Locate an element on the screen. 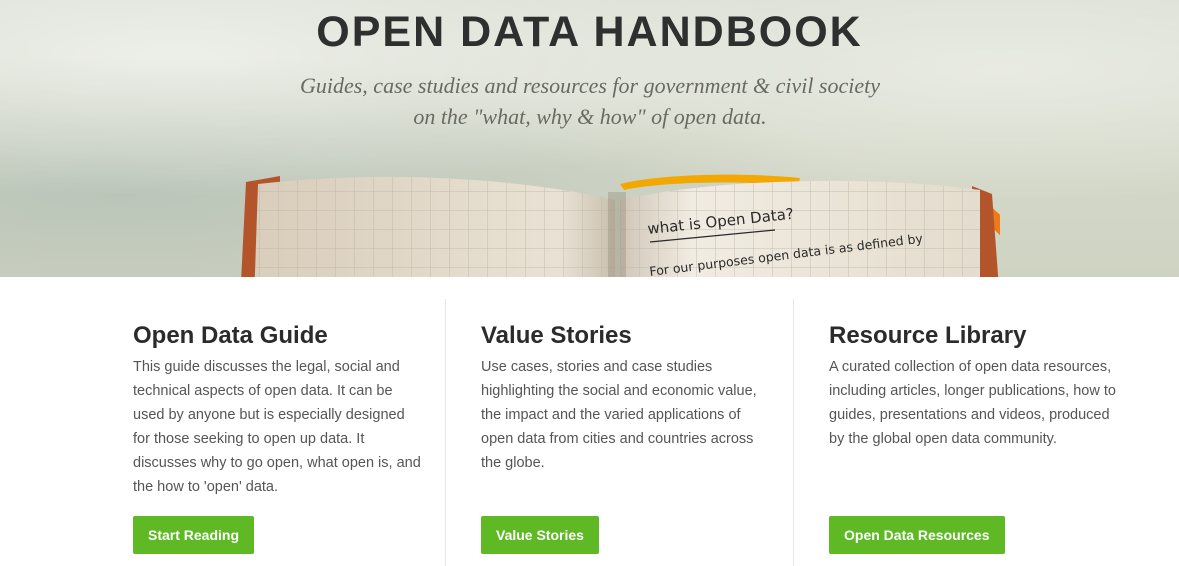 The image size is (1179, 566). page-title: OPEN DATA HANDBOOK is located at coordinates (589, 32).